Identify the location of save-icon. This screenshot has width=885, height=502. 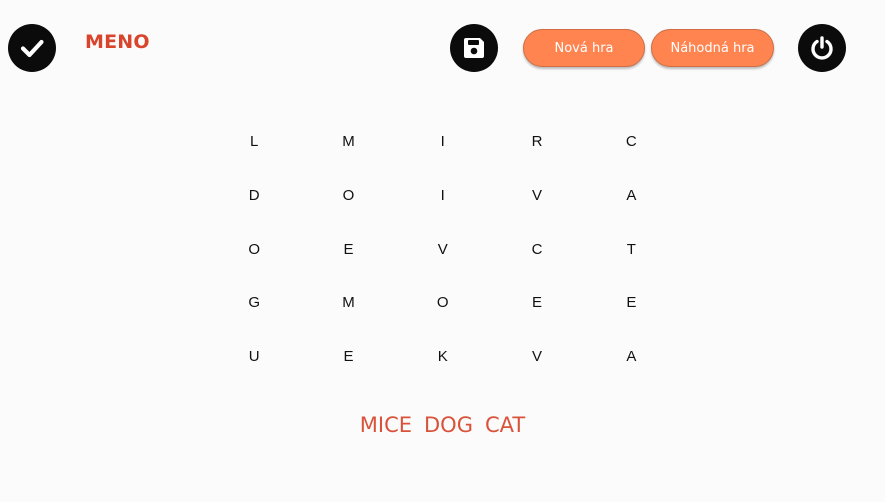
(474, 48).